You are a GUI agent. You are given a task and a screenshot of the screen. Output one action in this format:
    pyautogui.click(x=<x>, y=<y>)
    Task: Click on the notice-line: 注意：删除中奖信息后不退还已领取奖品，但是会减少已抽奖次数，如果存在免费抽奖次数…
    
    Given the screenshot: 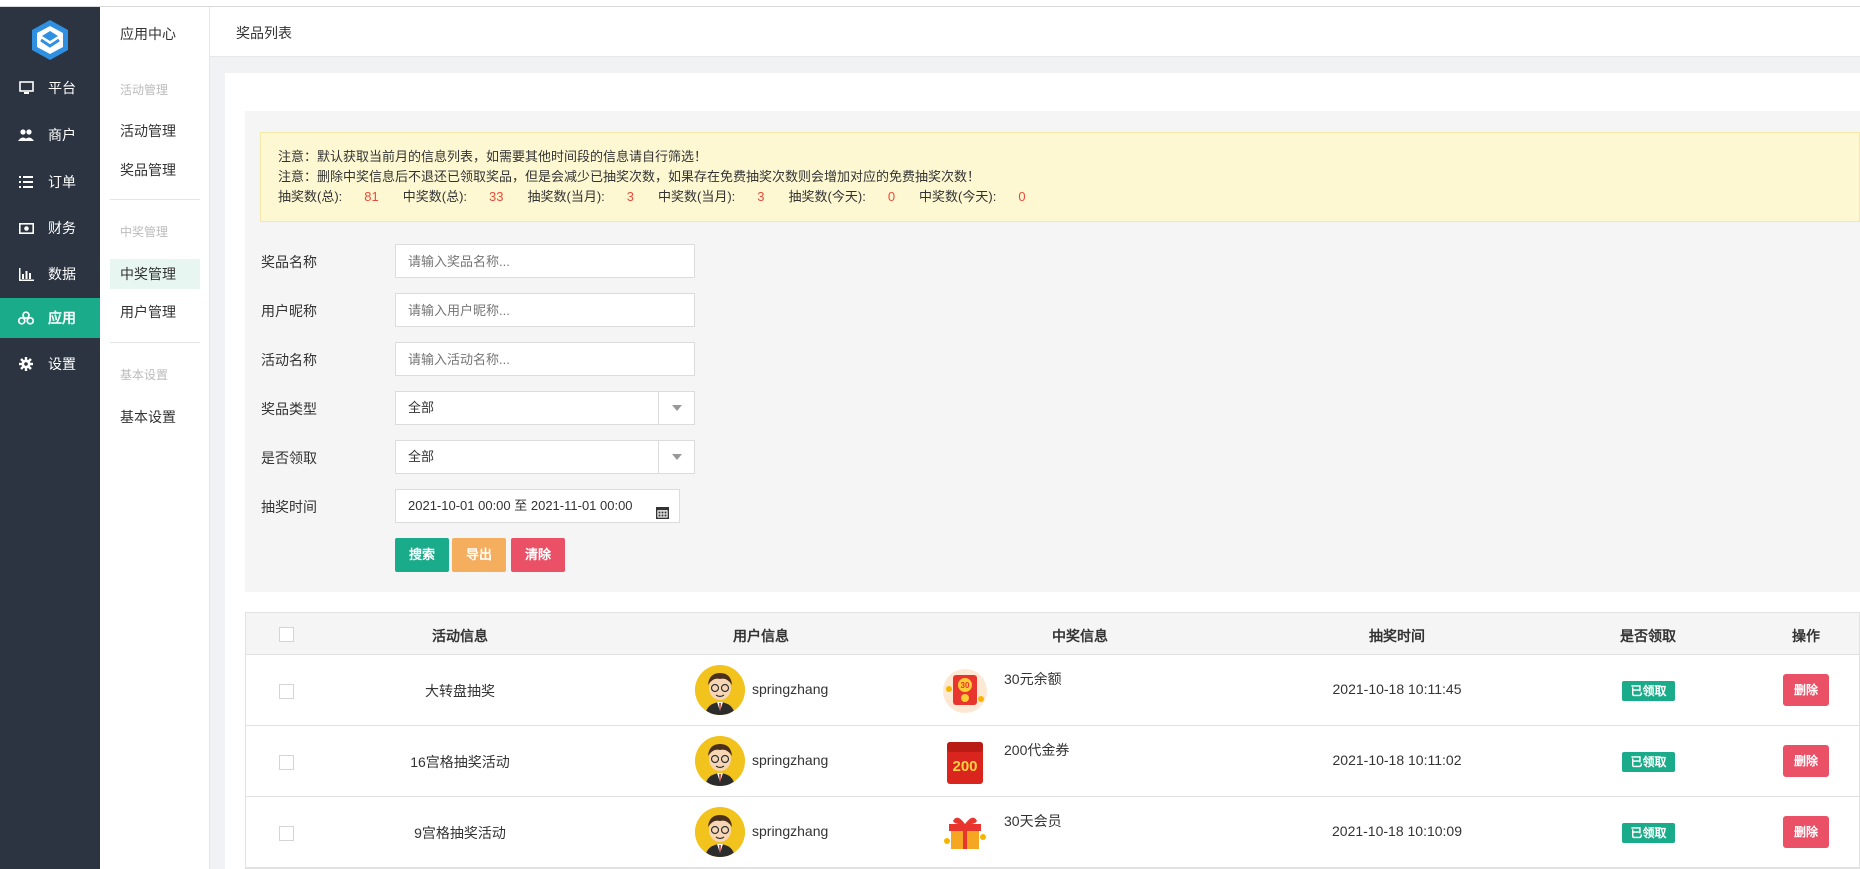 What is the action you would take?
    pyautogui.click(x=629, y=176)
    